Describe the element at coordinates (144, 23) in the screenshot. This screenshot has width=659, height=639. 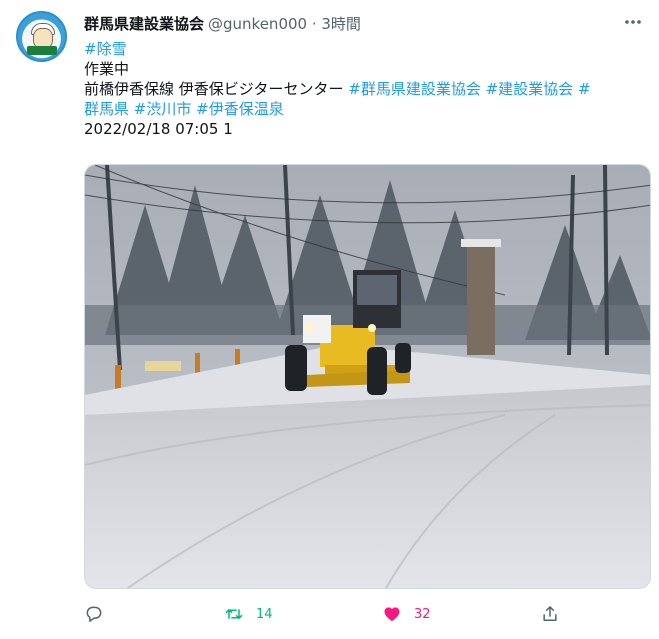
I see `display-name: 群馬県建設業協会` at that location.